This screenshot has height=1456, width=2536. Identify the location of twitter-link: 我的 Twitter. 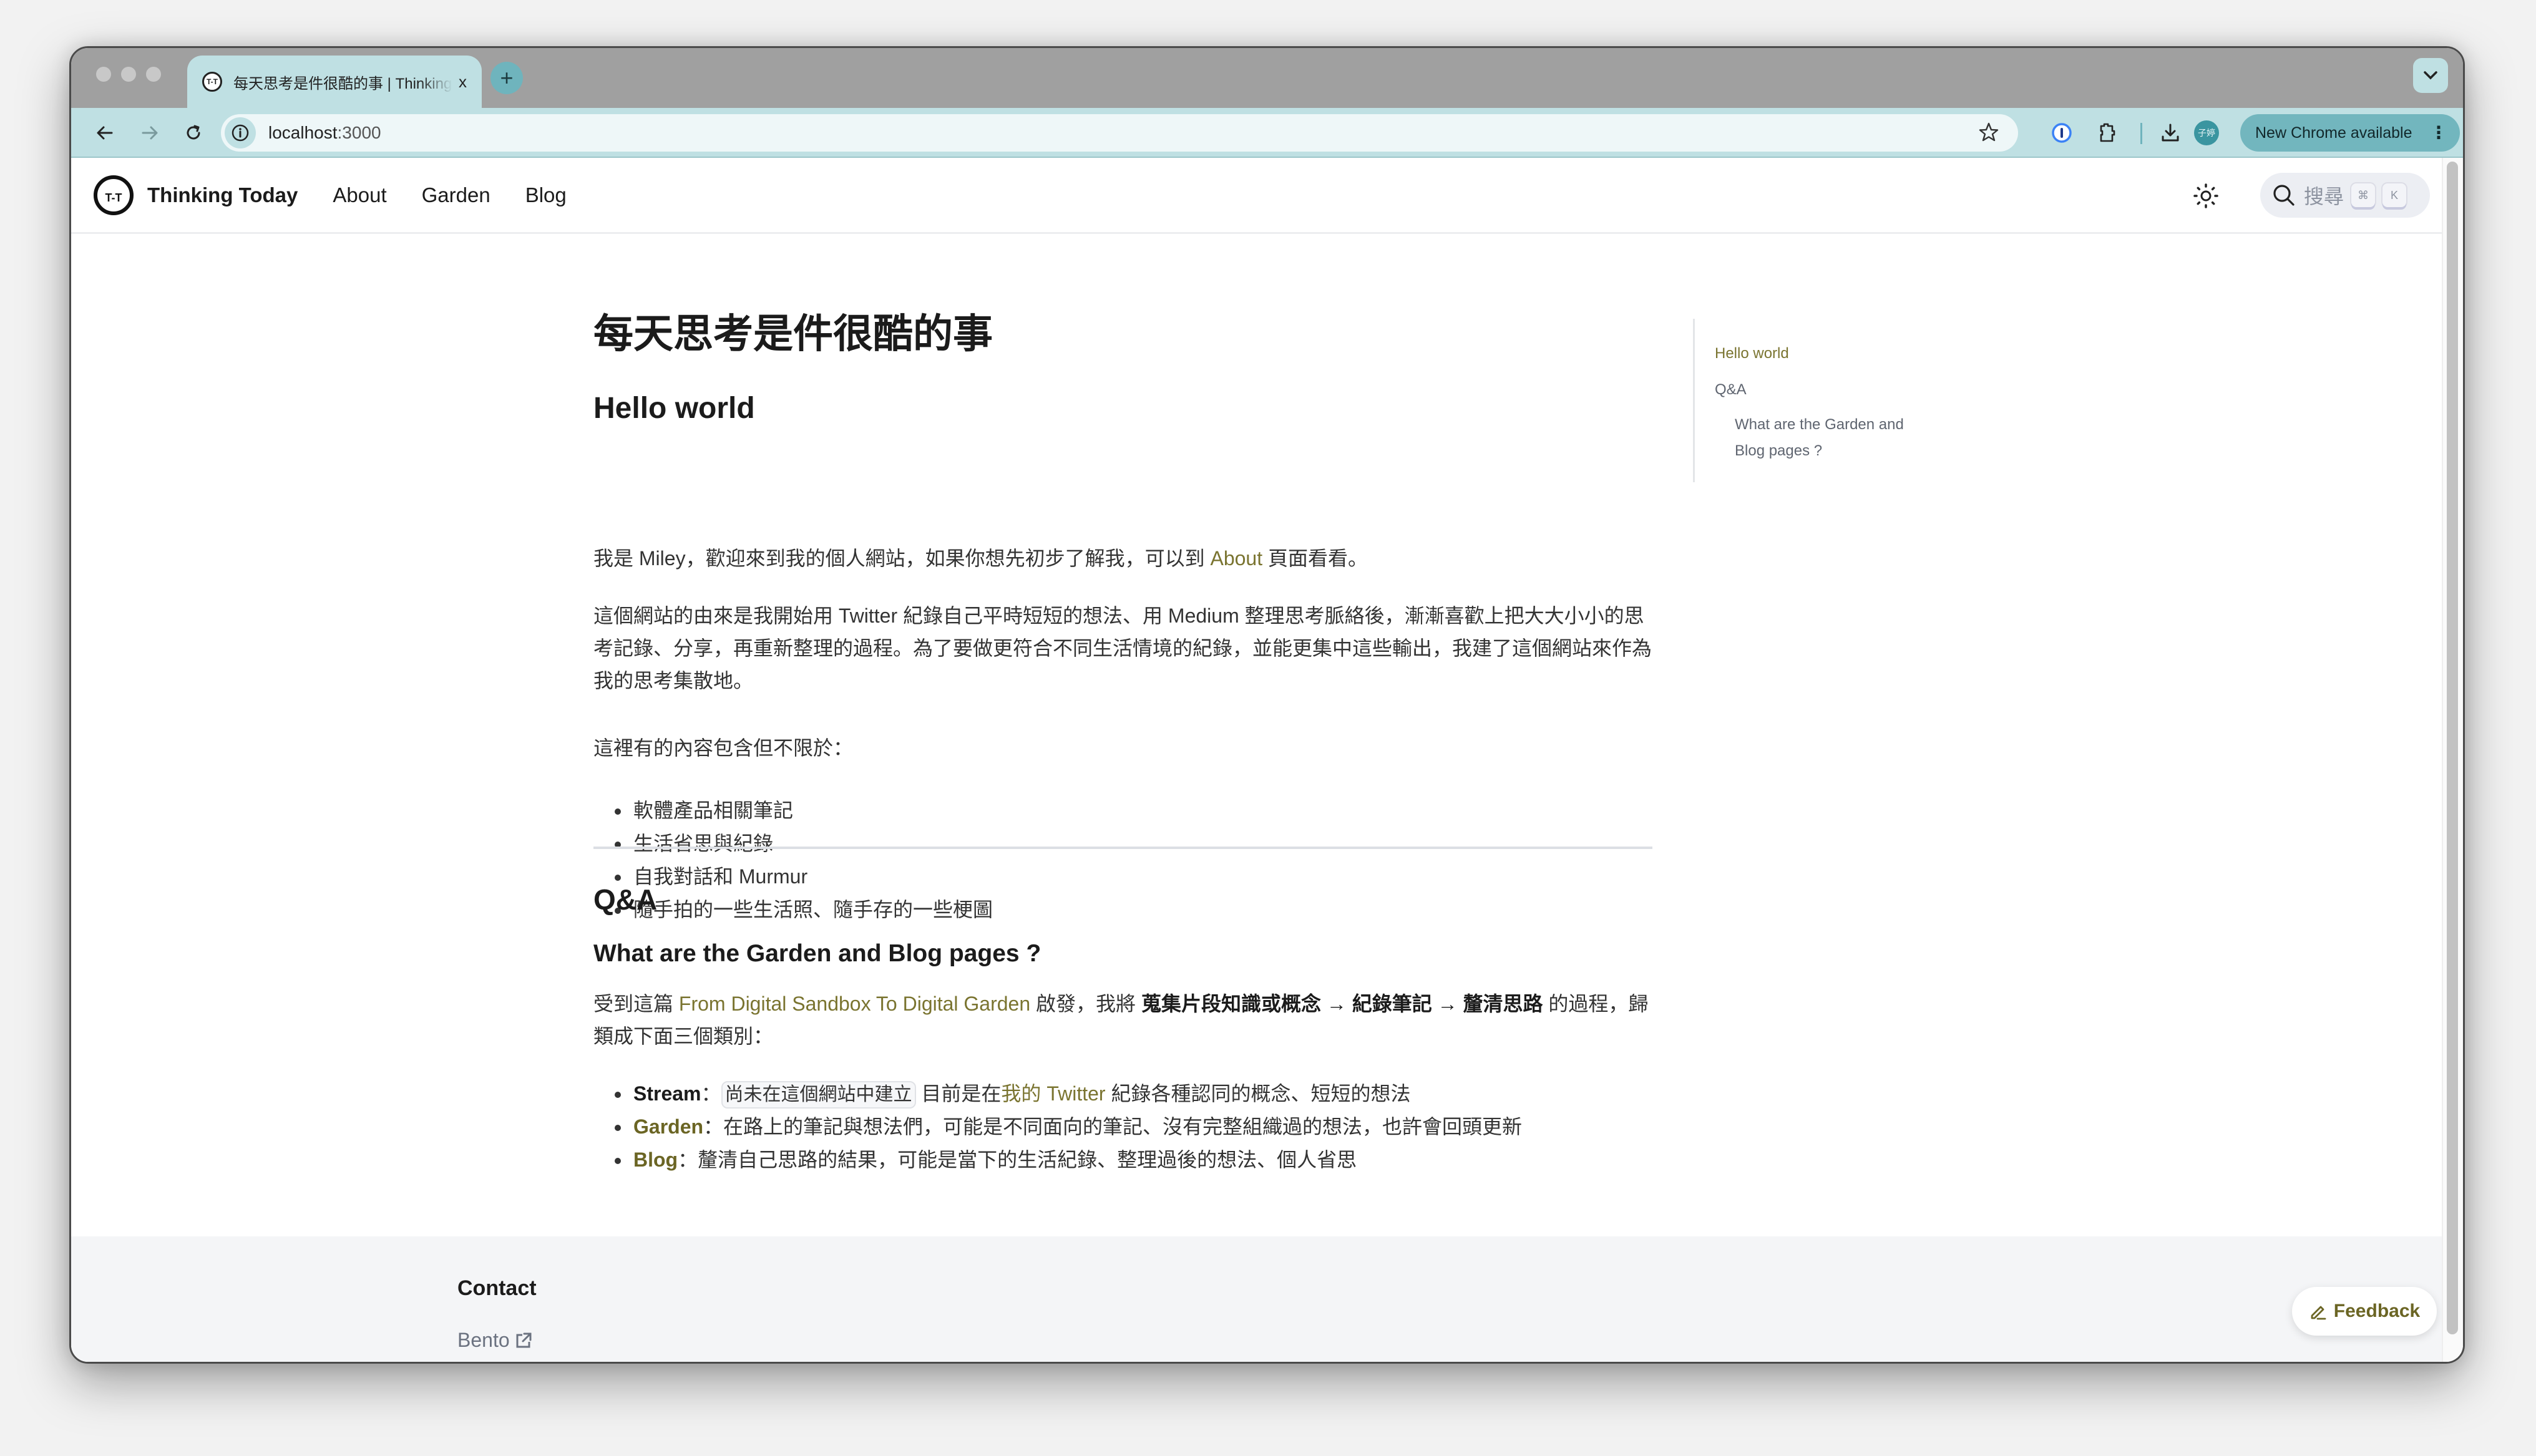
(1053, 1093).